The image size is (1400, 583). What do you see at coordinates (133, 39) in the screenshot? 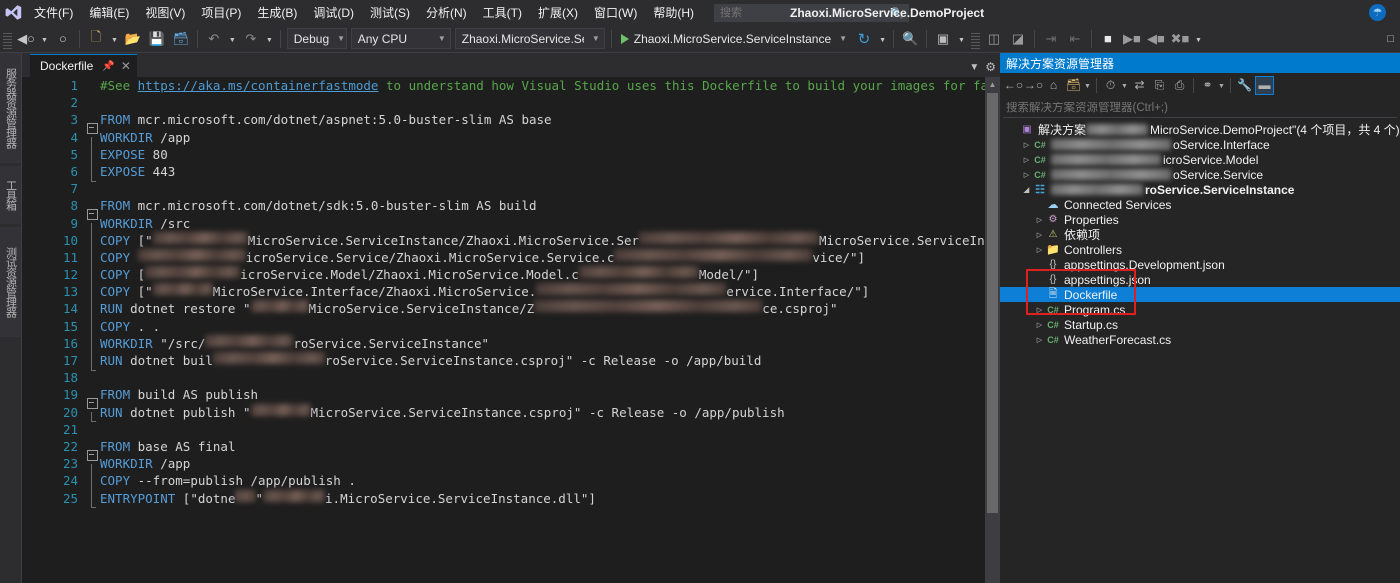
I see `open-file-icon: 📂` at bounding box center [133, 39].